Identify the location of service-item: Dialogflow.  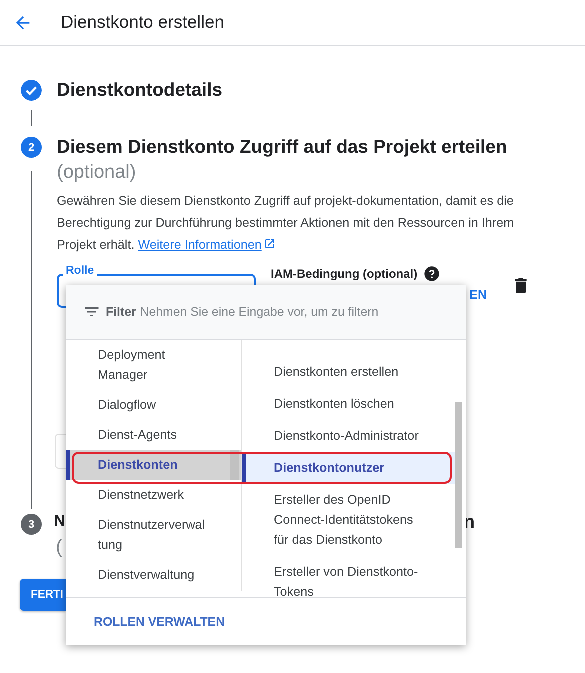
(153, 405).